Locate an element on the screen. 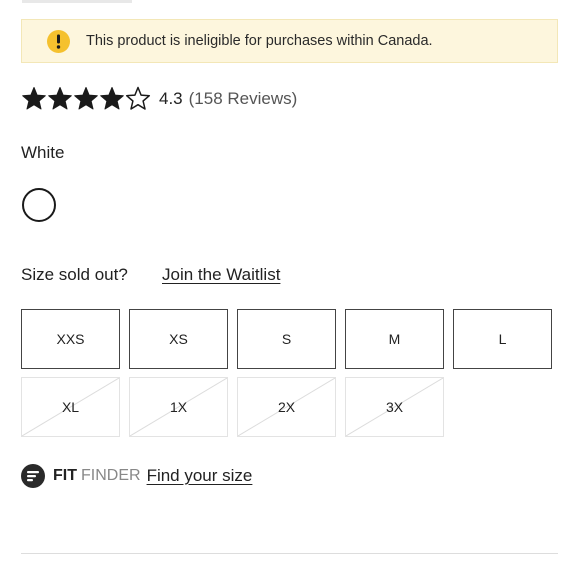 Image resolution: width=580 pixels, height=580 pixels. star-outline-icon is located at coordinates (138, 98).